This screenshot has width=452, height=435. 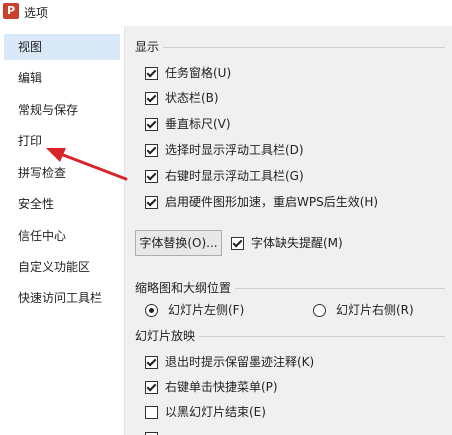 I want to click on option-label: 幻灯片左侧(F), so click(x=206, y=310).